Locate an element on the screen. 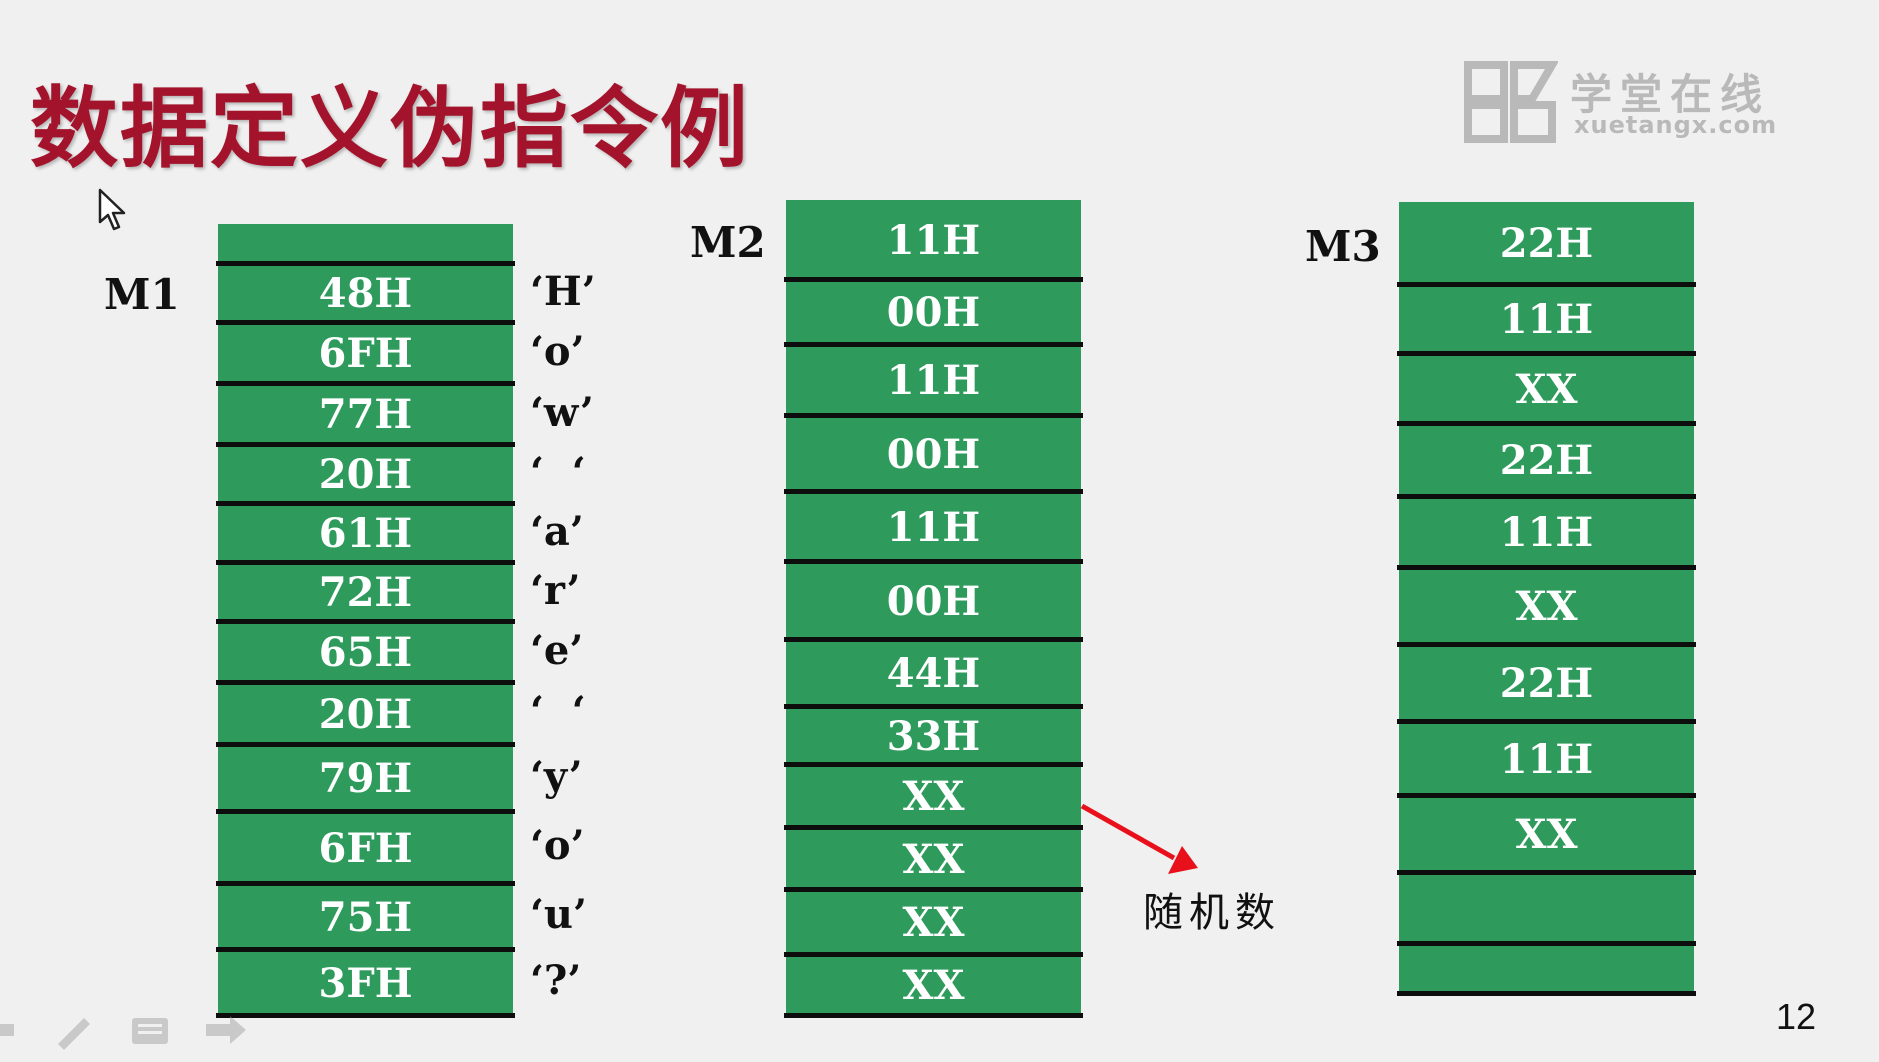 The width and height of the screenshot is (1879, 1062). m1-char-label: ‘e’ is located at coordinates (557, 650).